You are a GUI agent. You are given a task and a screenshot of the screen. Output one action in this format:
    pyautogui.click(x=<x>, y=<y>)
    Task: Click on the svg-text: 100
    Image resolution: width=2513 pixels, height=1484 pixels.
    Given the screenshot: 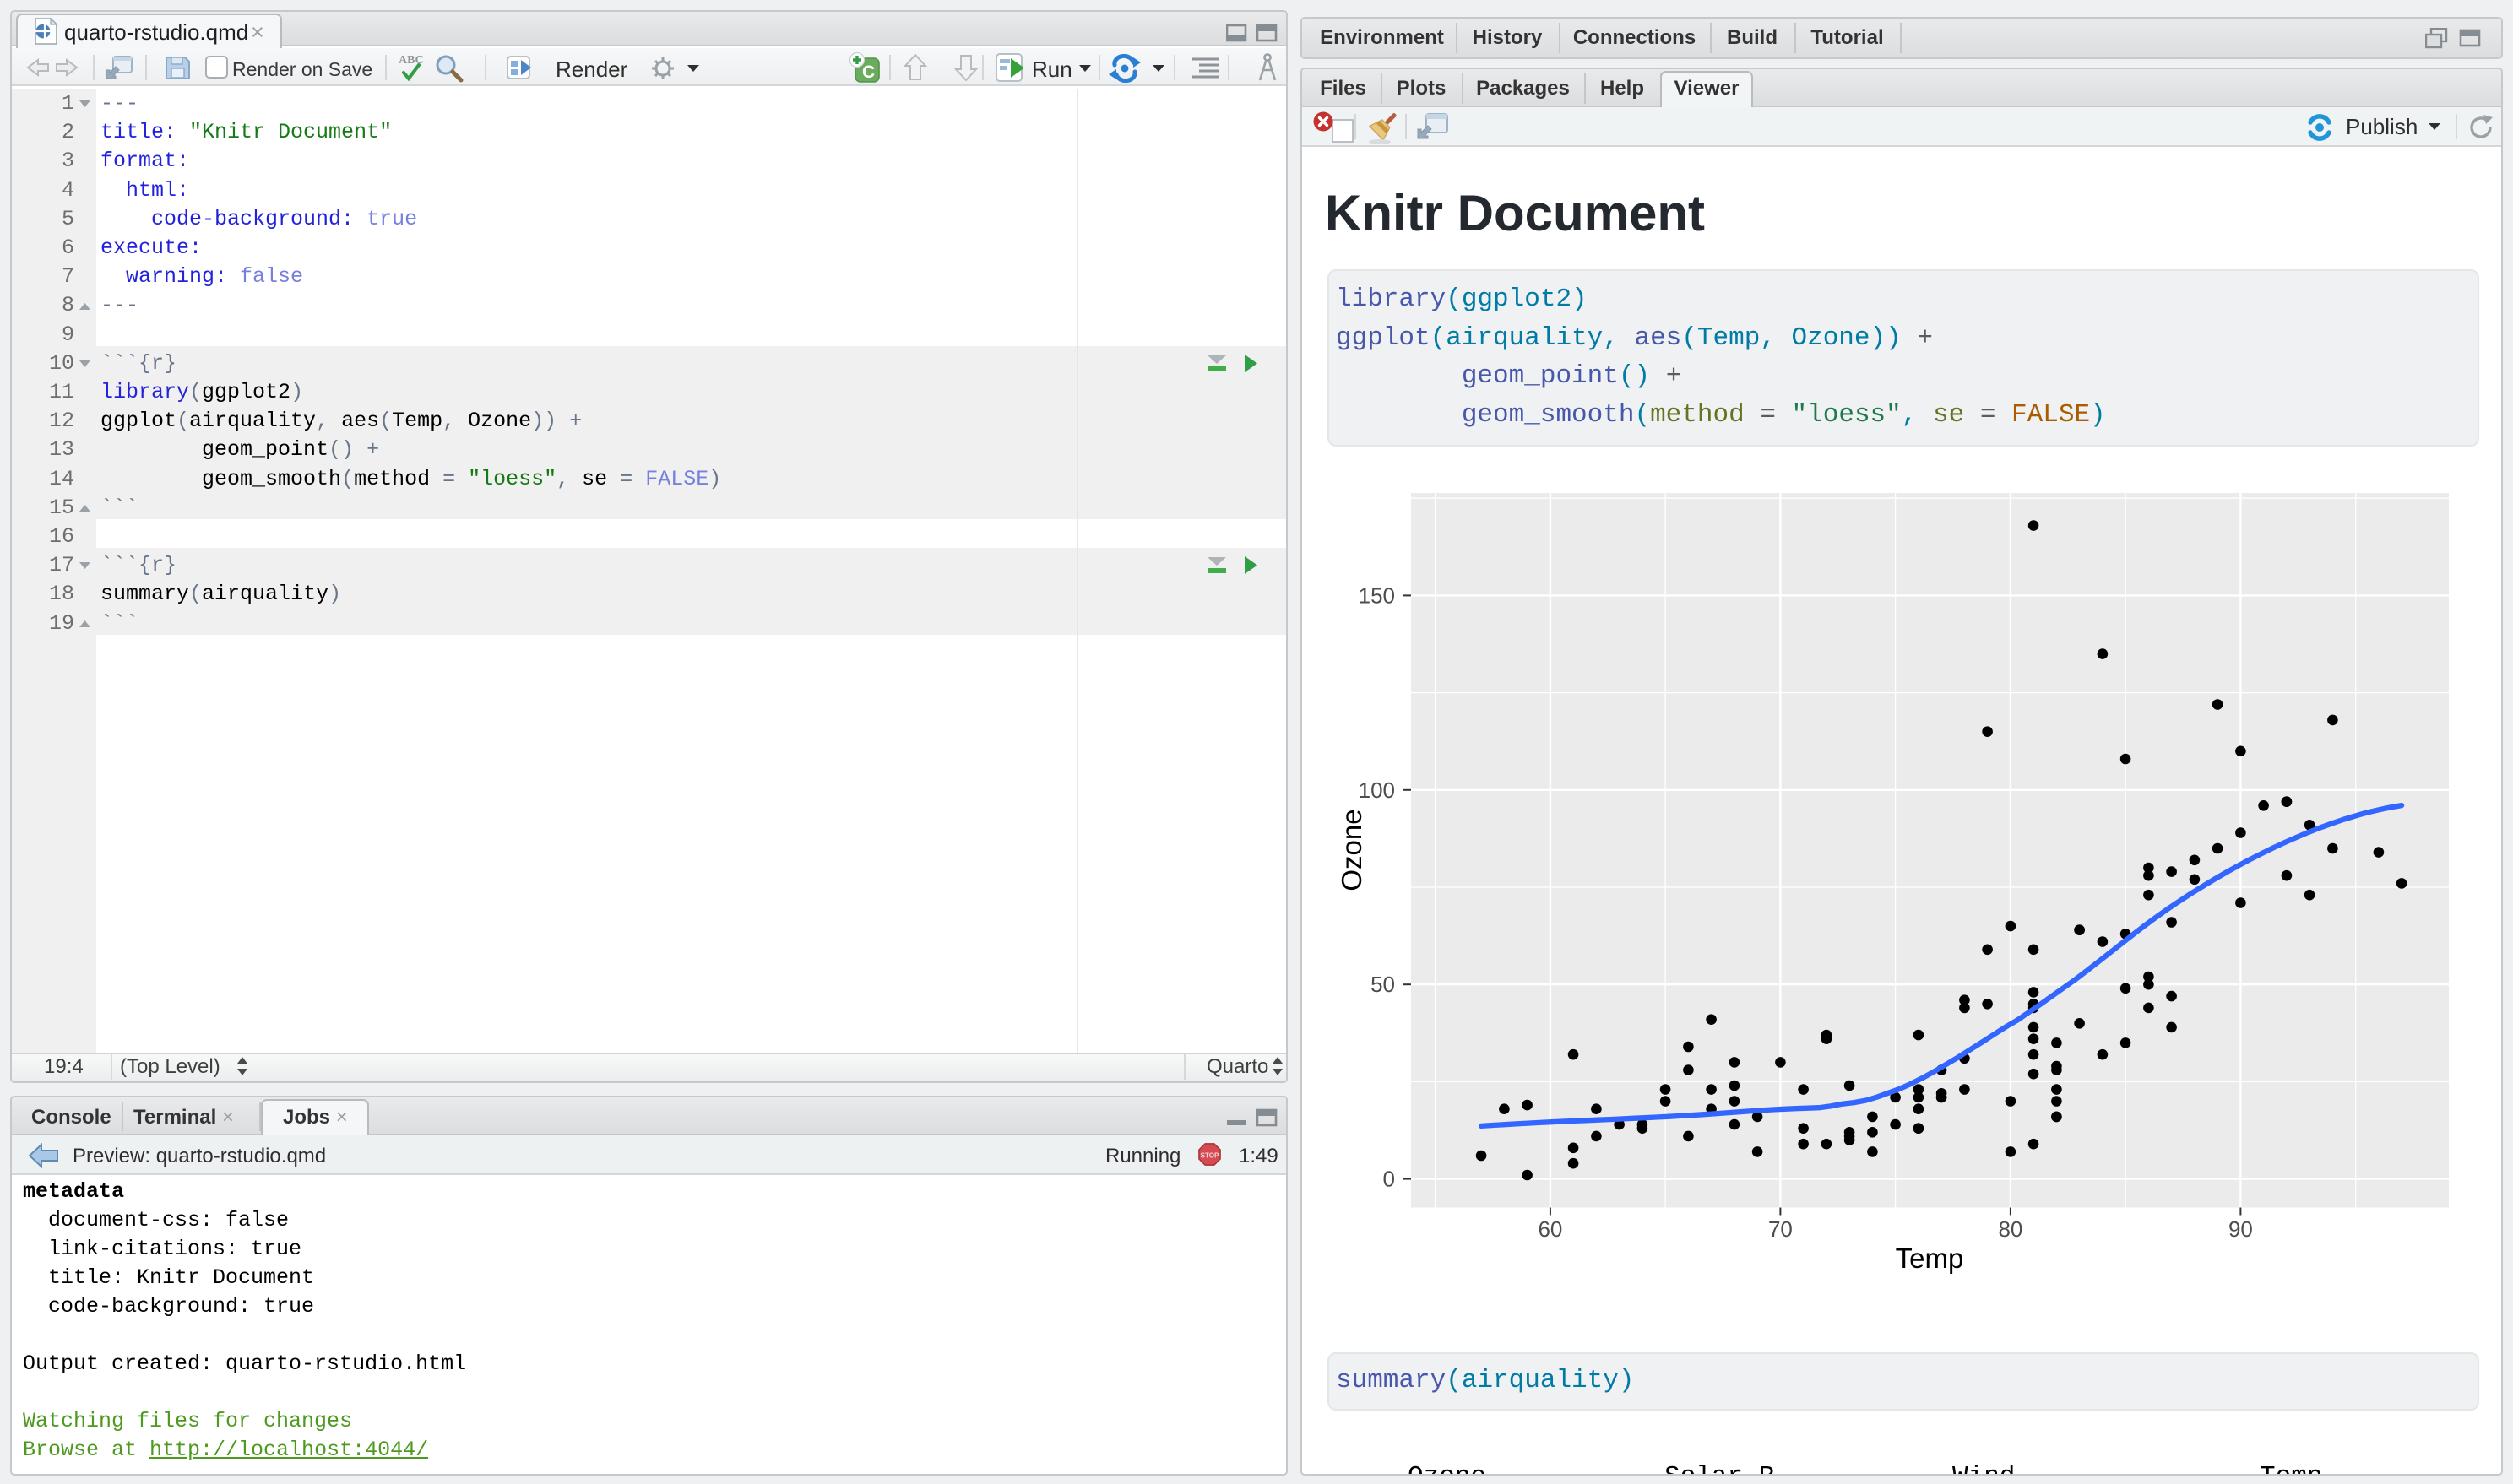 What is the action you would take?
    pyautogui.click(x=1377, y=790)
    